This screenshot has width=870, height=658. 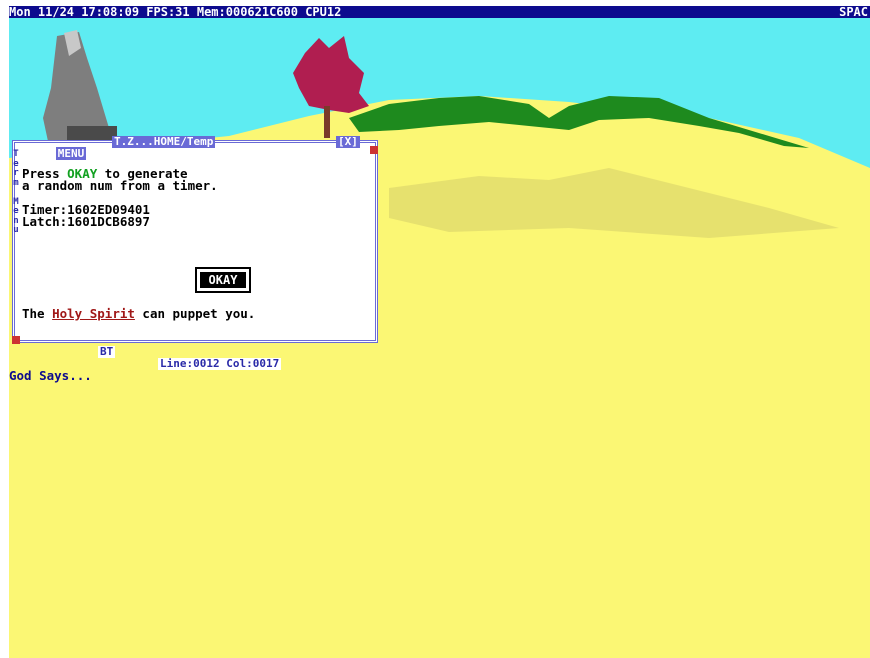 I want to click on status-line-col: Line:0012 Col:0017, so click(x=220, y=363).